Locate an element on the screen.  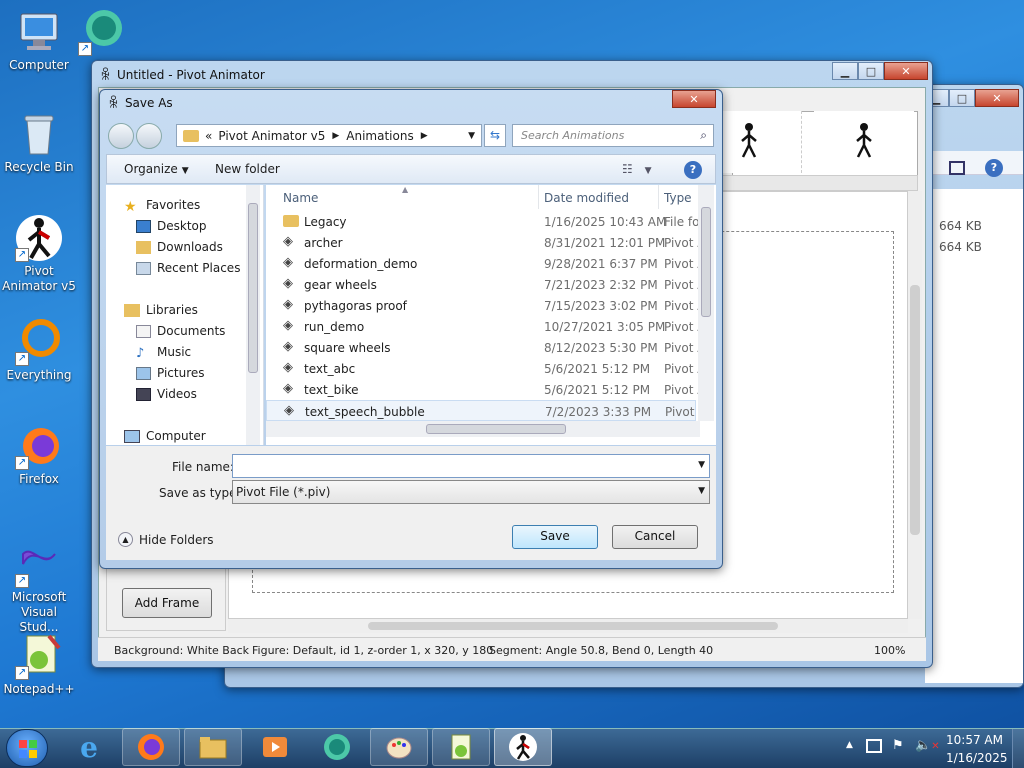
title-bar: ꆜ Untitled - Pivot Animator is located at coordinates (512, 75).